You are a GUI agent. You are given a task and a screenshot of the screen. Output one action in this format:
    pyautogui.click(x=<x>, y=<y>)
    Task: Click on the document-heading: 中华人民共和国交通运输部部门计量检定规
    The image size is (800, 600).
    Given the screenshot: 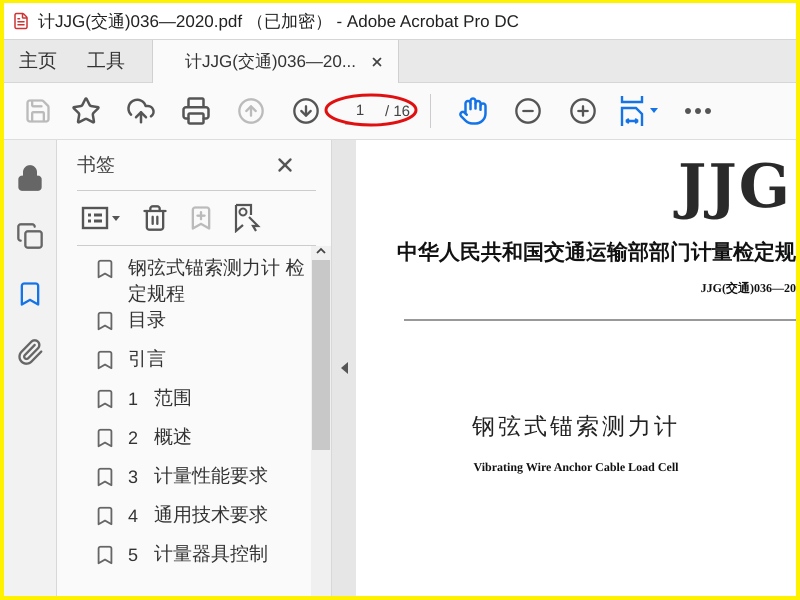 What is the action you would take?
    pyautogui.click(x=596, y=252)
    